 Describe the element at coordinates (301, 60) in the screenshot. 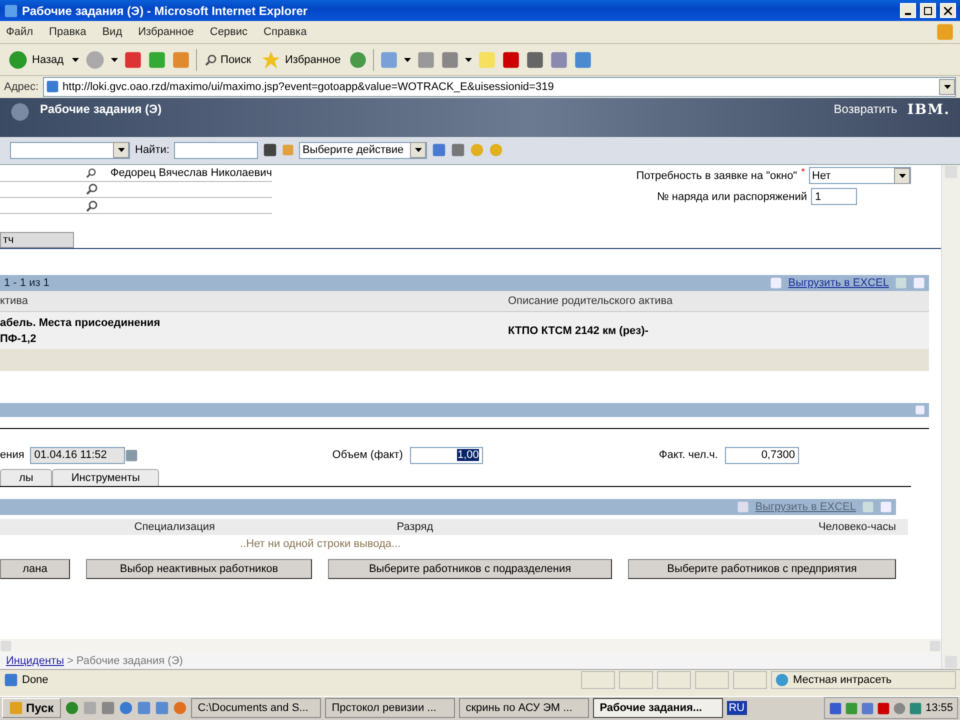

I see `favorites-button: Избранное` at that location.